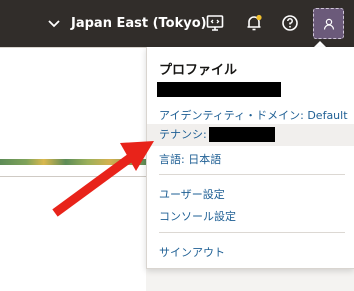  I want to click on developer-tools-icon, so click(215, 23).